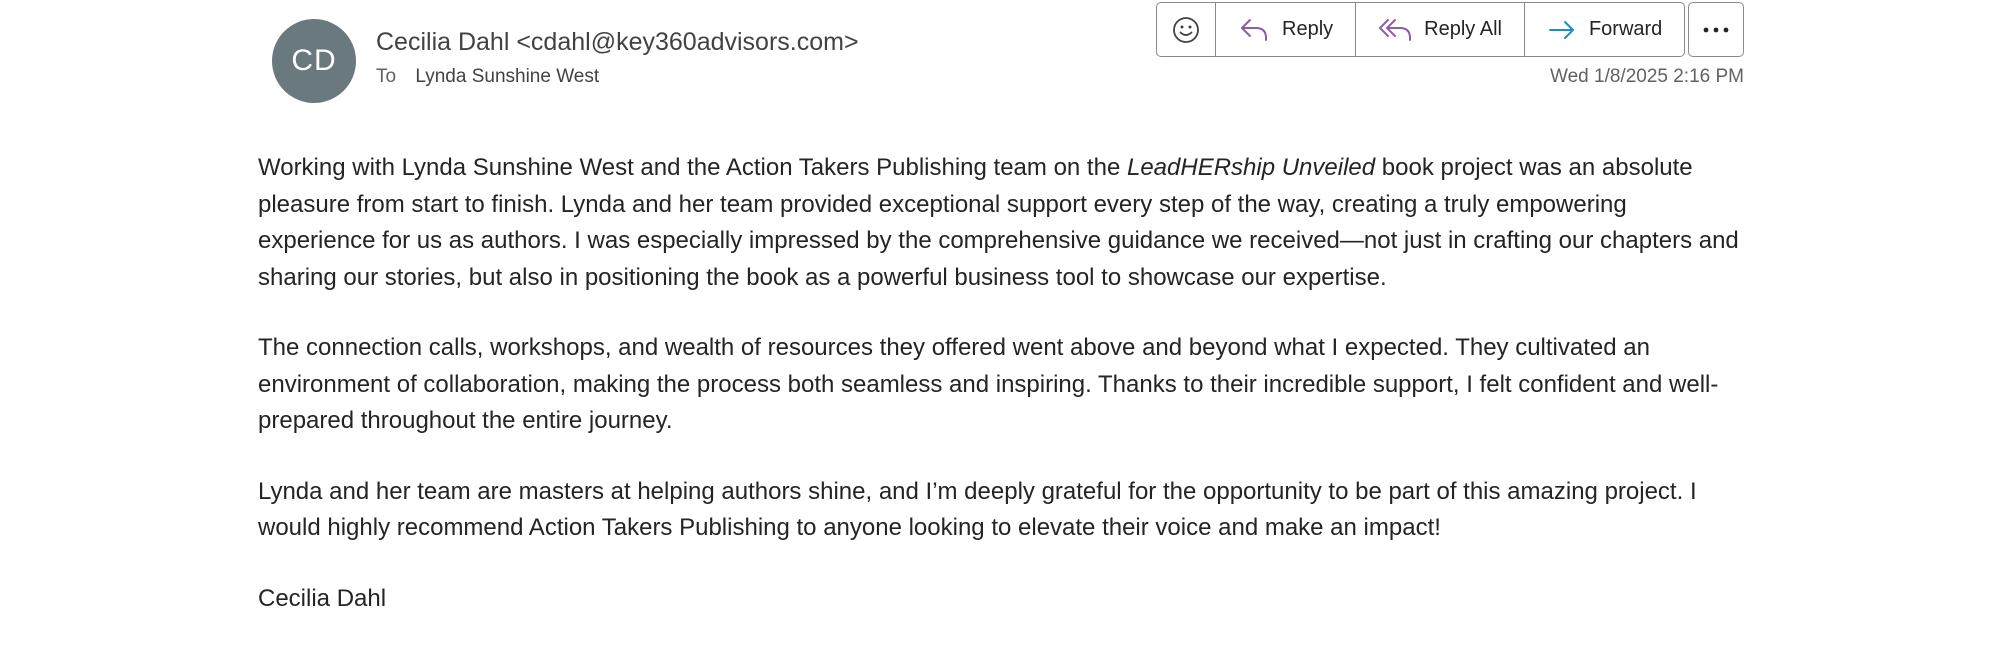 The image size is (2000, 647). Describe the element at coordinates (1251, 167) in the screenshot. I see `book-title: LeadHERship Unveiled` at that location.